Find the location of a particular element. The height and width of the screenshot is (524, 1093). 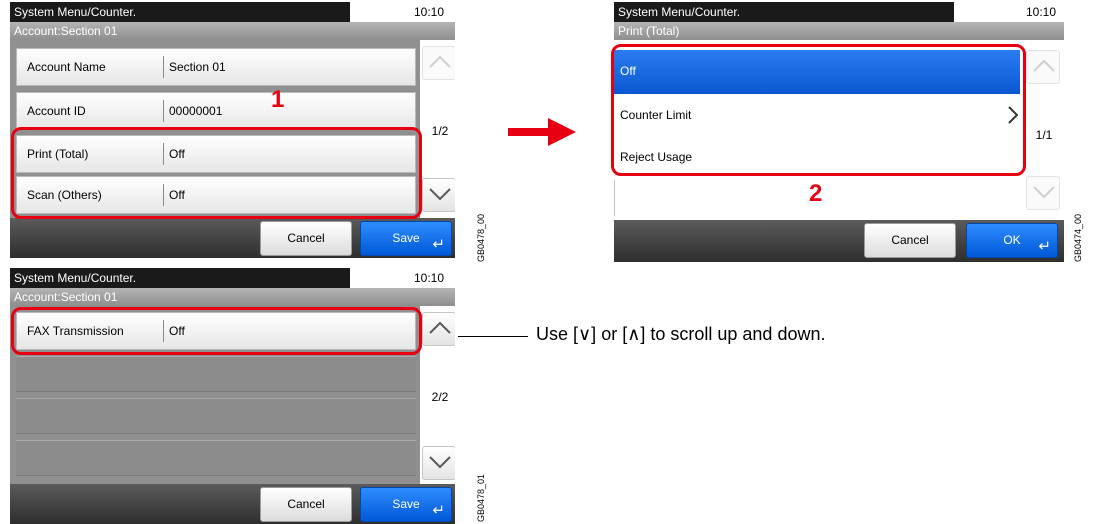

figure-code: GB0474_00 is located at coordinates (1078, 237).